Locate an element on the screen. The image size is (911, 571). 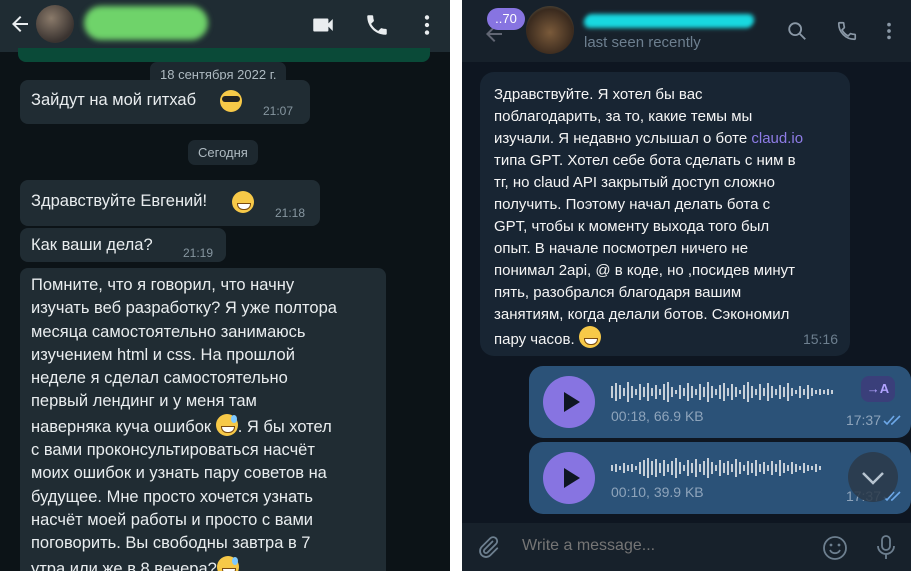
date-divider: Сегодня is located at coordinates (223, 152).